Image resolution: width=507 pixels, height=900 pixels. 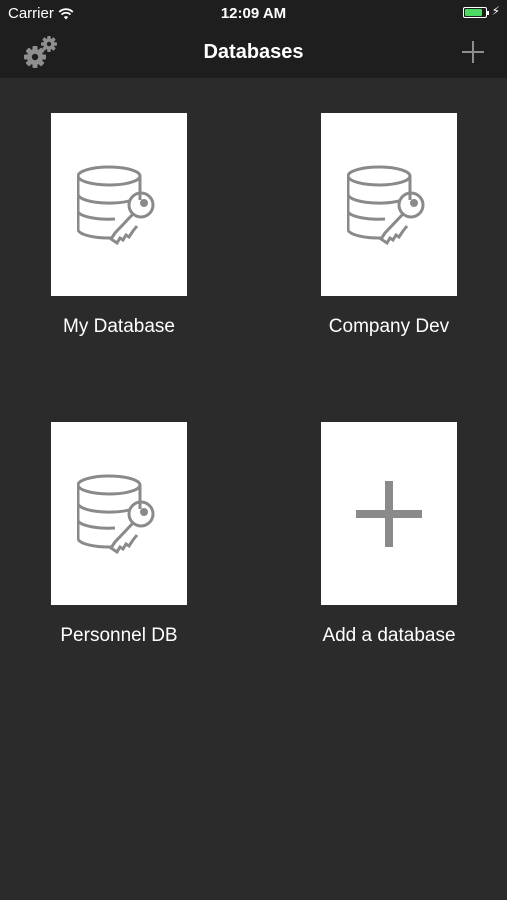 I want to click on add-database-label: Add a database, so click(x=389, y=635).